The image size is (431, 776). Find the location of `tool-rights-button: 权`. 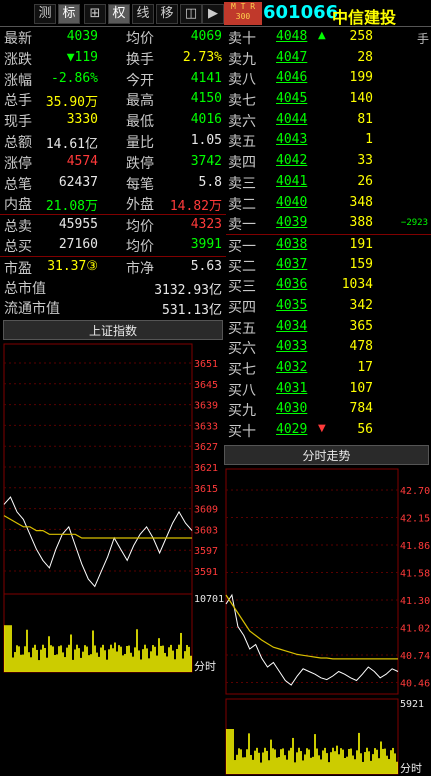

tool-rights-button: 权 is located at coordinates (119, 14).